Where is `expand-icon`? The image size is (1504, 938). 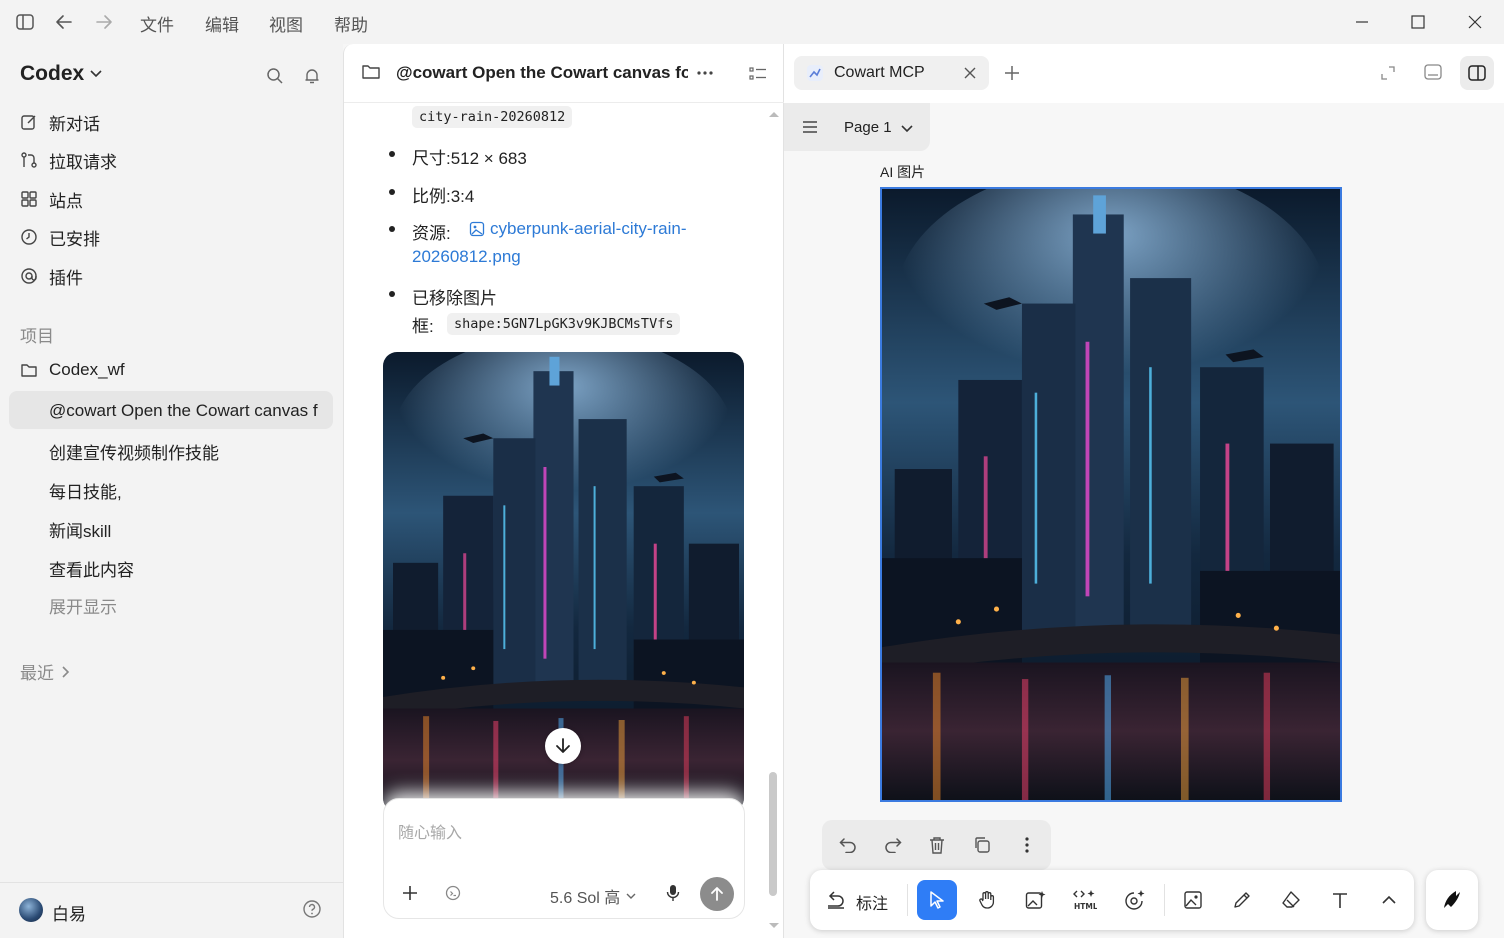 expand-icon is located at coordinates (1388, 73).